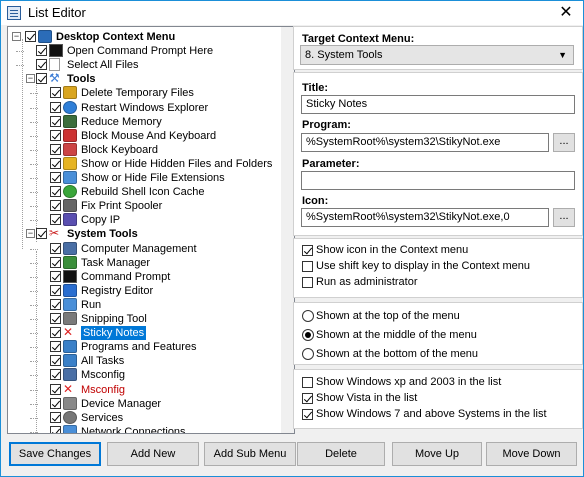  What do you see at coordinates (425, 217) in the screenshot?
I see `icon-input: %SystemRoot%\system32\StikyNot.exe,0` at bounding box center [425, 217].